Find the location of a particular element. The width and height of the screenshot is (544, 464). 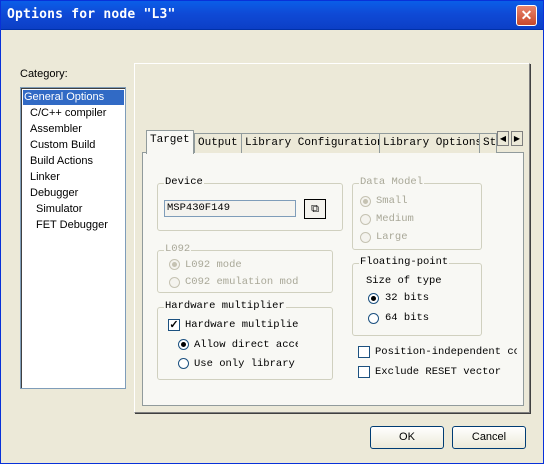

float-64-bits-radio is located at coordinates (373, 318).